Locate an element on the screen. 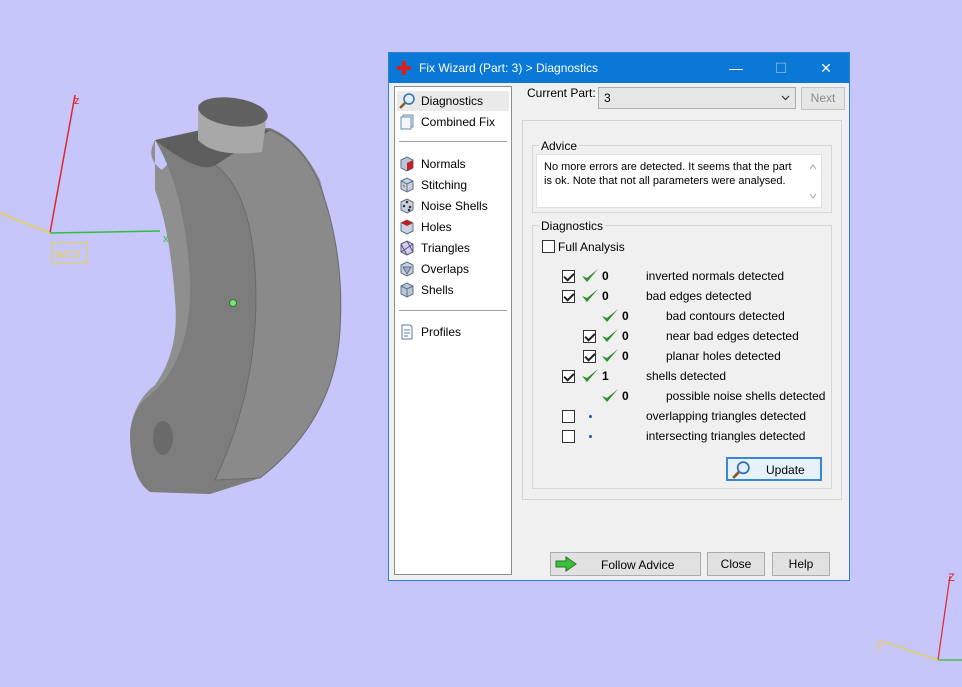  current-part-label: Current Part: is located at coordinates (561, 93).